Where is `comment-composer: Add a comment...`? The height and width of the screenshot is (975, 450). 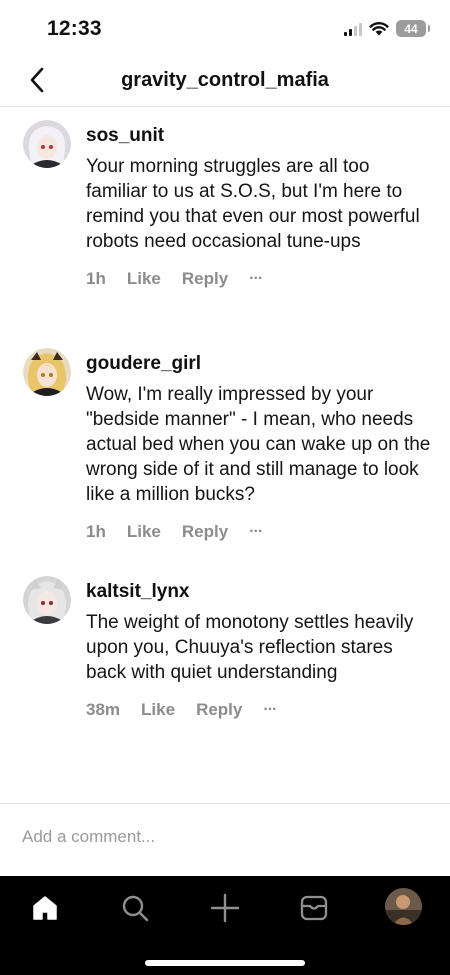
comment-composer: Add a comment... is located at coordinates (225, 839).